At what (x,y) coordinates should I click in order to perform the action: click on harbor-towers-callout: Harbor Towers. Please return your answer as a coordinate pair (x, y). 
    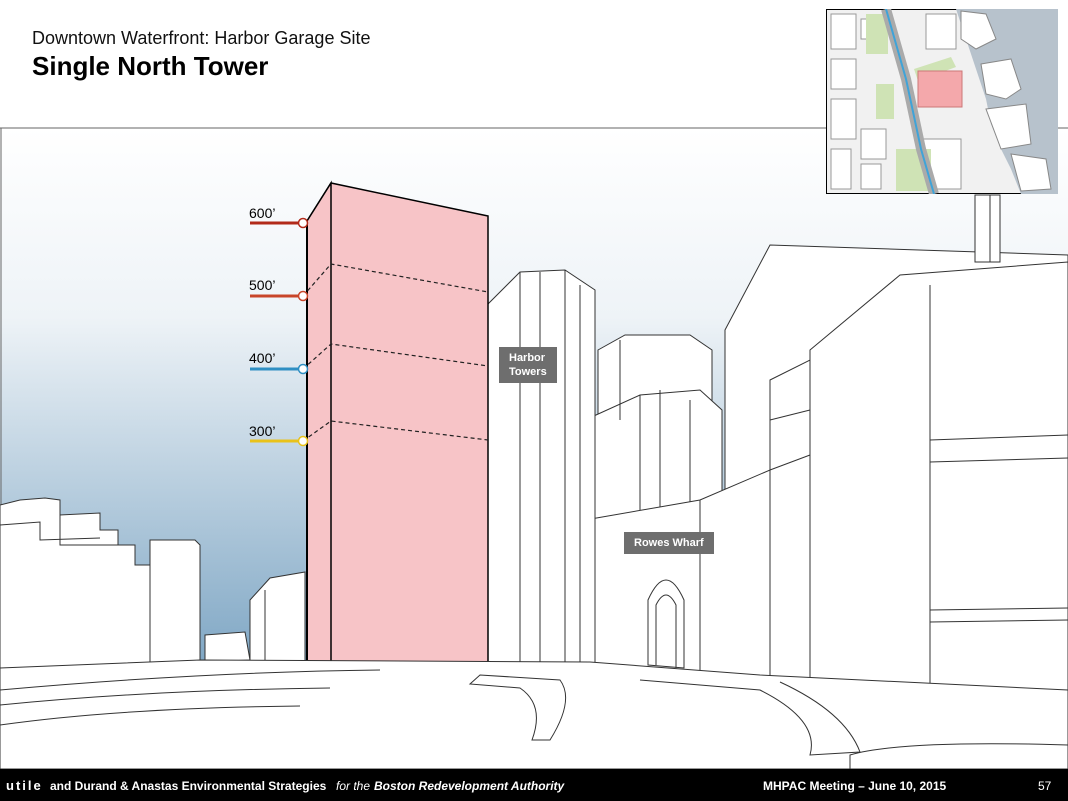
    Looking at the image, I should click on (528, 365).